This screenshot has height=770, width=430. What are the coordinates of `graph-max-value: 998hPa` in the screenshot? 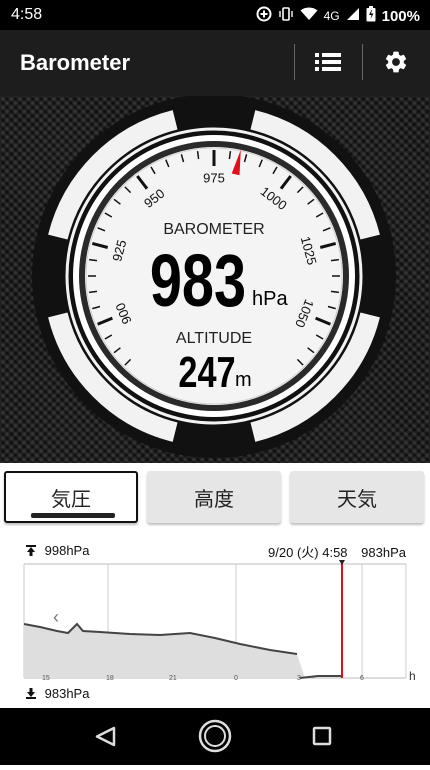 It's located at (67, 550).